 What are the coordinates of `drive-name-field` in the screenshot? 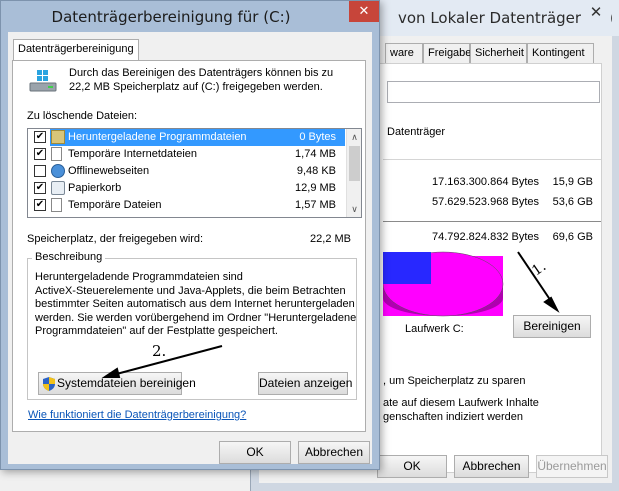 It's located at (493, 92).